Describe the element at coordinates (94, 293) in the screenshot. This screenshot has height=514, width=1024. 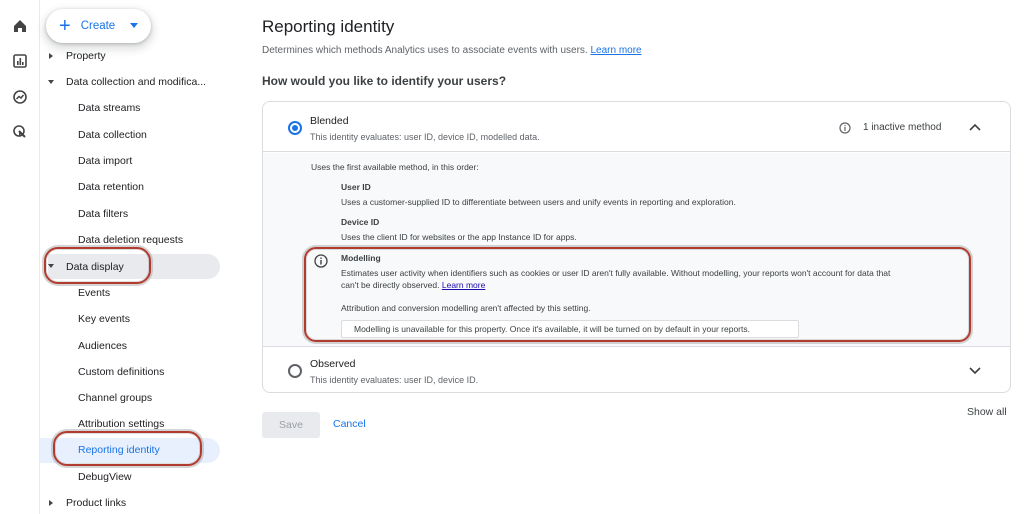
I see `nav-events: Events` at that location.